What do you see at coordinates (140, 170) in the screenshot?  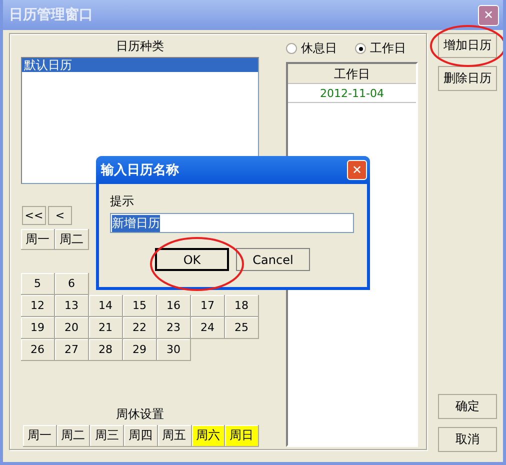 I see `dialog-title: 输入日历名称` at bounding box center [140, 170].